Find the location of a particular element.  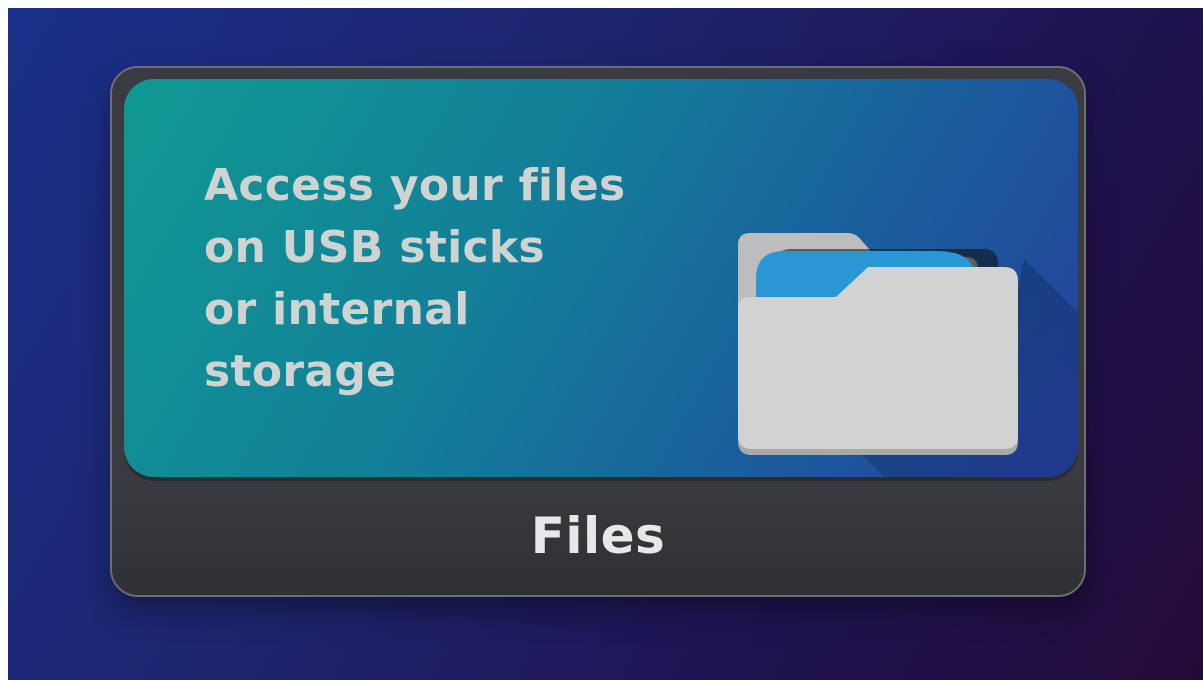

description-line: on USB sticks is located at coordinates (374, 247).